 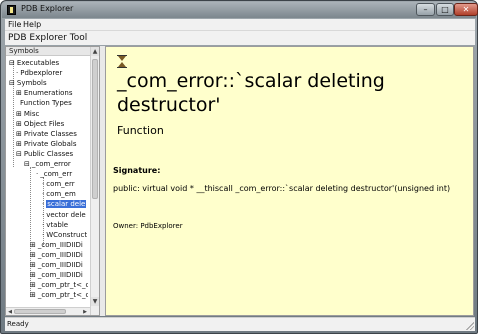 What do you see at coordinates (11, 10) in the screenshot?
I see `app-icon` at bounding box center [11, 10].